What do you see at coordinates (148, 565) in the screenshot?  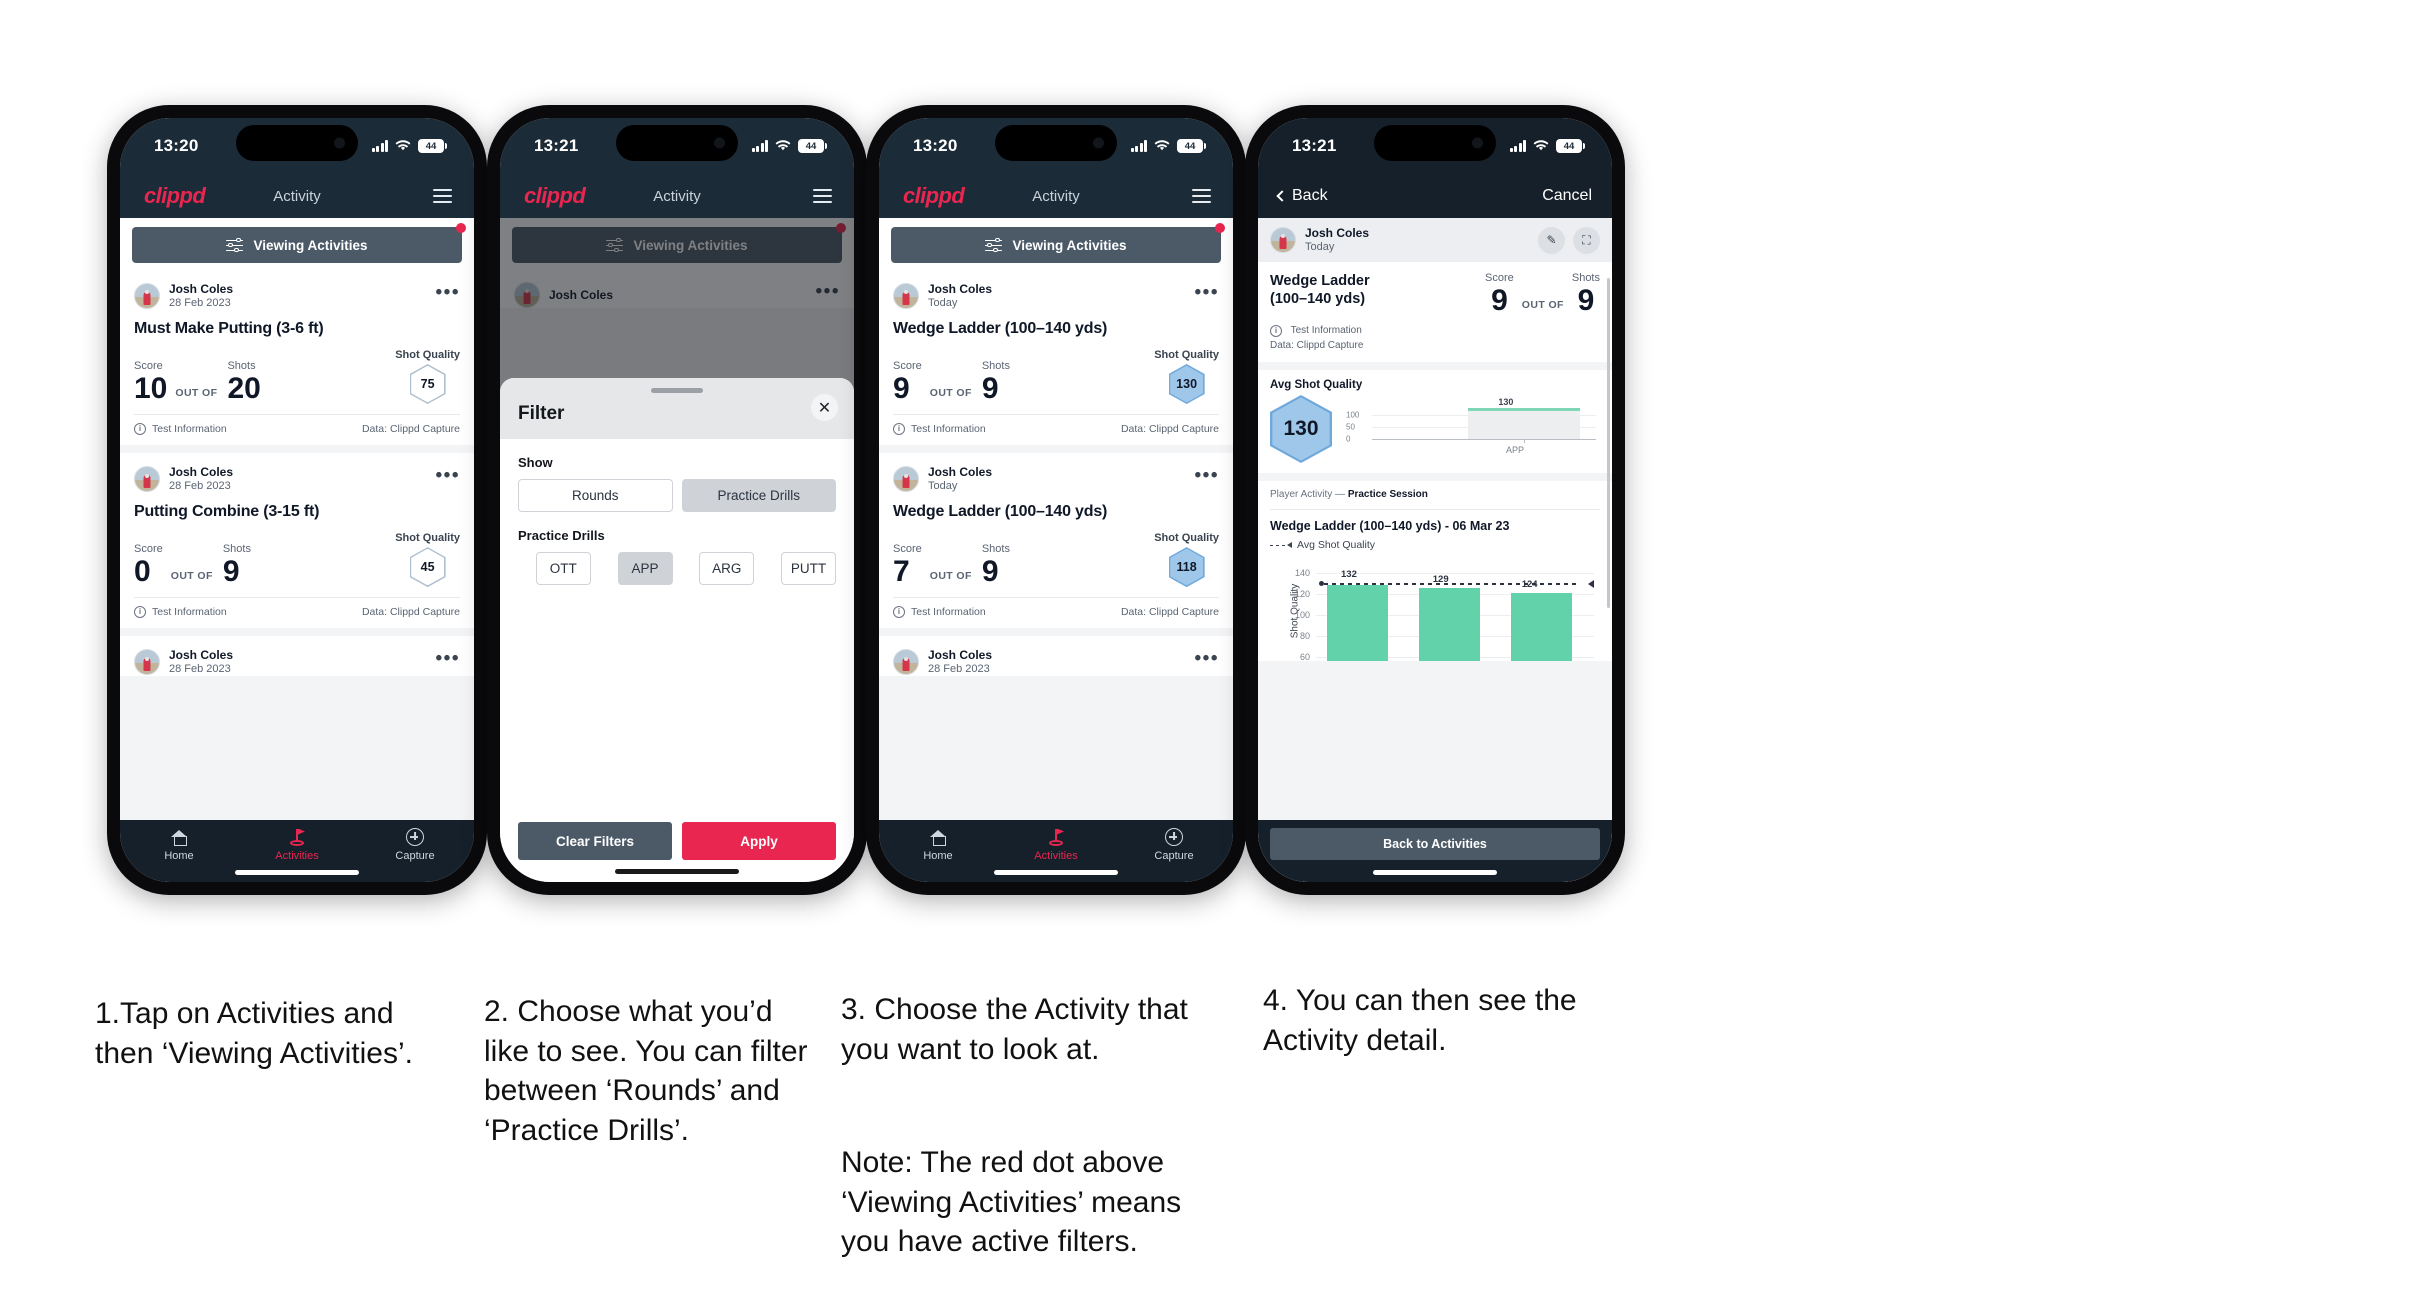 I see `score-stat: Score 0` at bounding box center [148, 565].